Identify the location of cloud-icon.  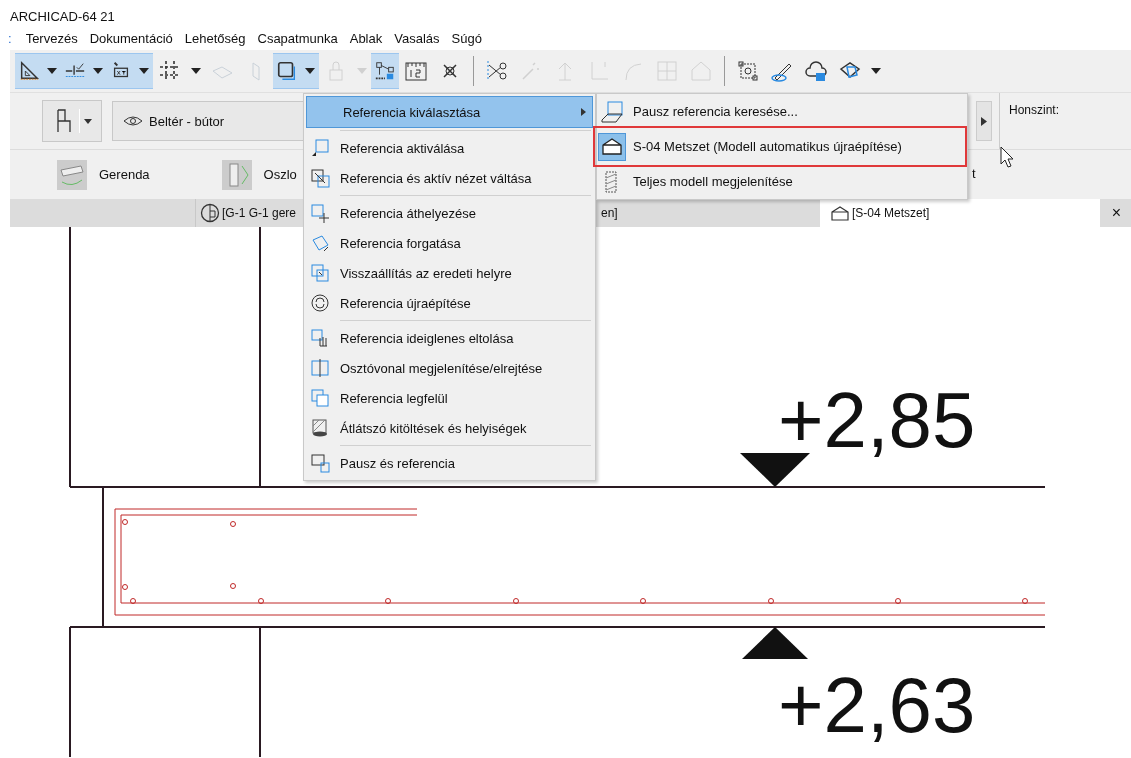
(816, 71).